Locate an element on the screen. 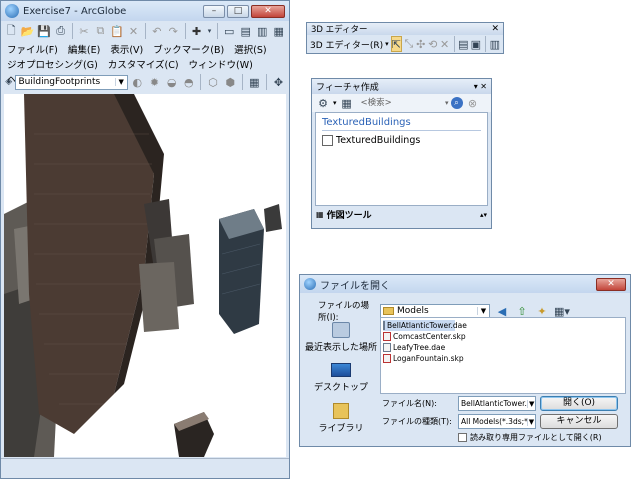 This screenshot has width=631, height=479. close-icon: ✕ is located at coordinates (495, 29).